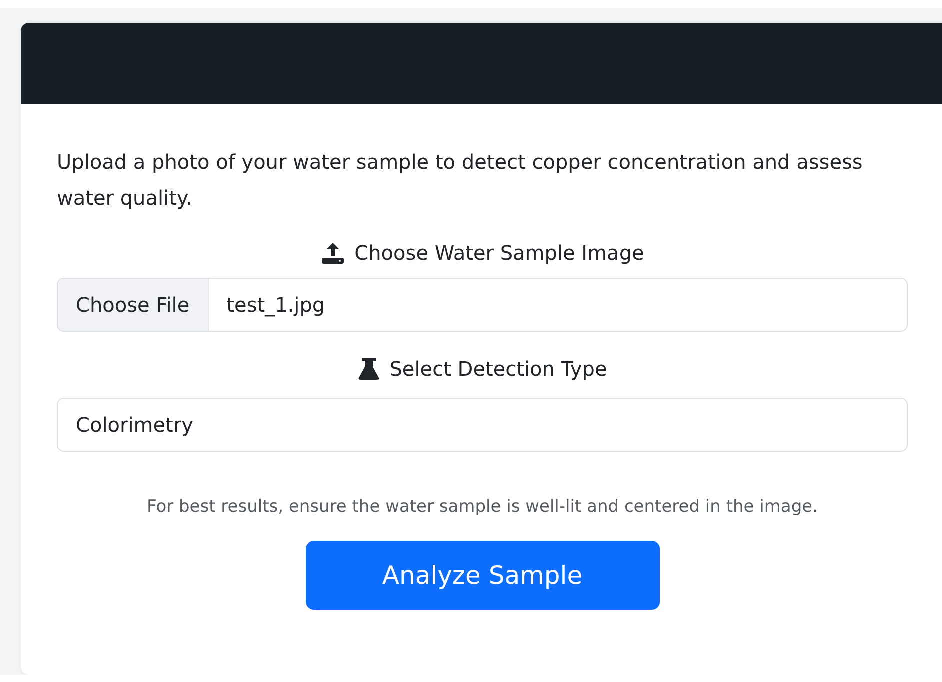  I want to click on field-label: Select Detection Type, so click(499, 369).